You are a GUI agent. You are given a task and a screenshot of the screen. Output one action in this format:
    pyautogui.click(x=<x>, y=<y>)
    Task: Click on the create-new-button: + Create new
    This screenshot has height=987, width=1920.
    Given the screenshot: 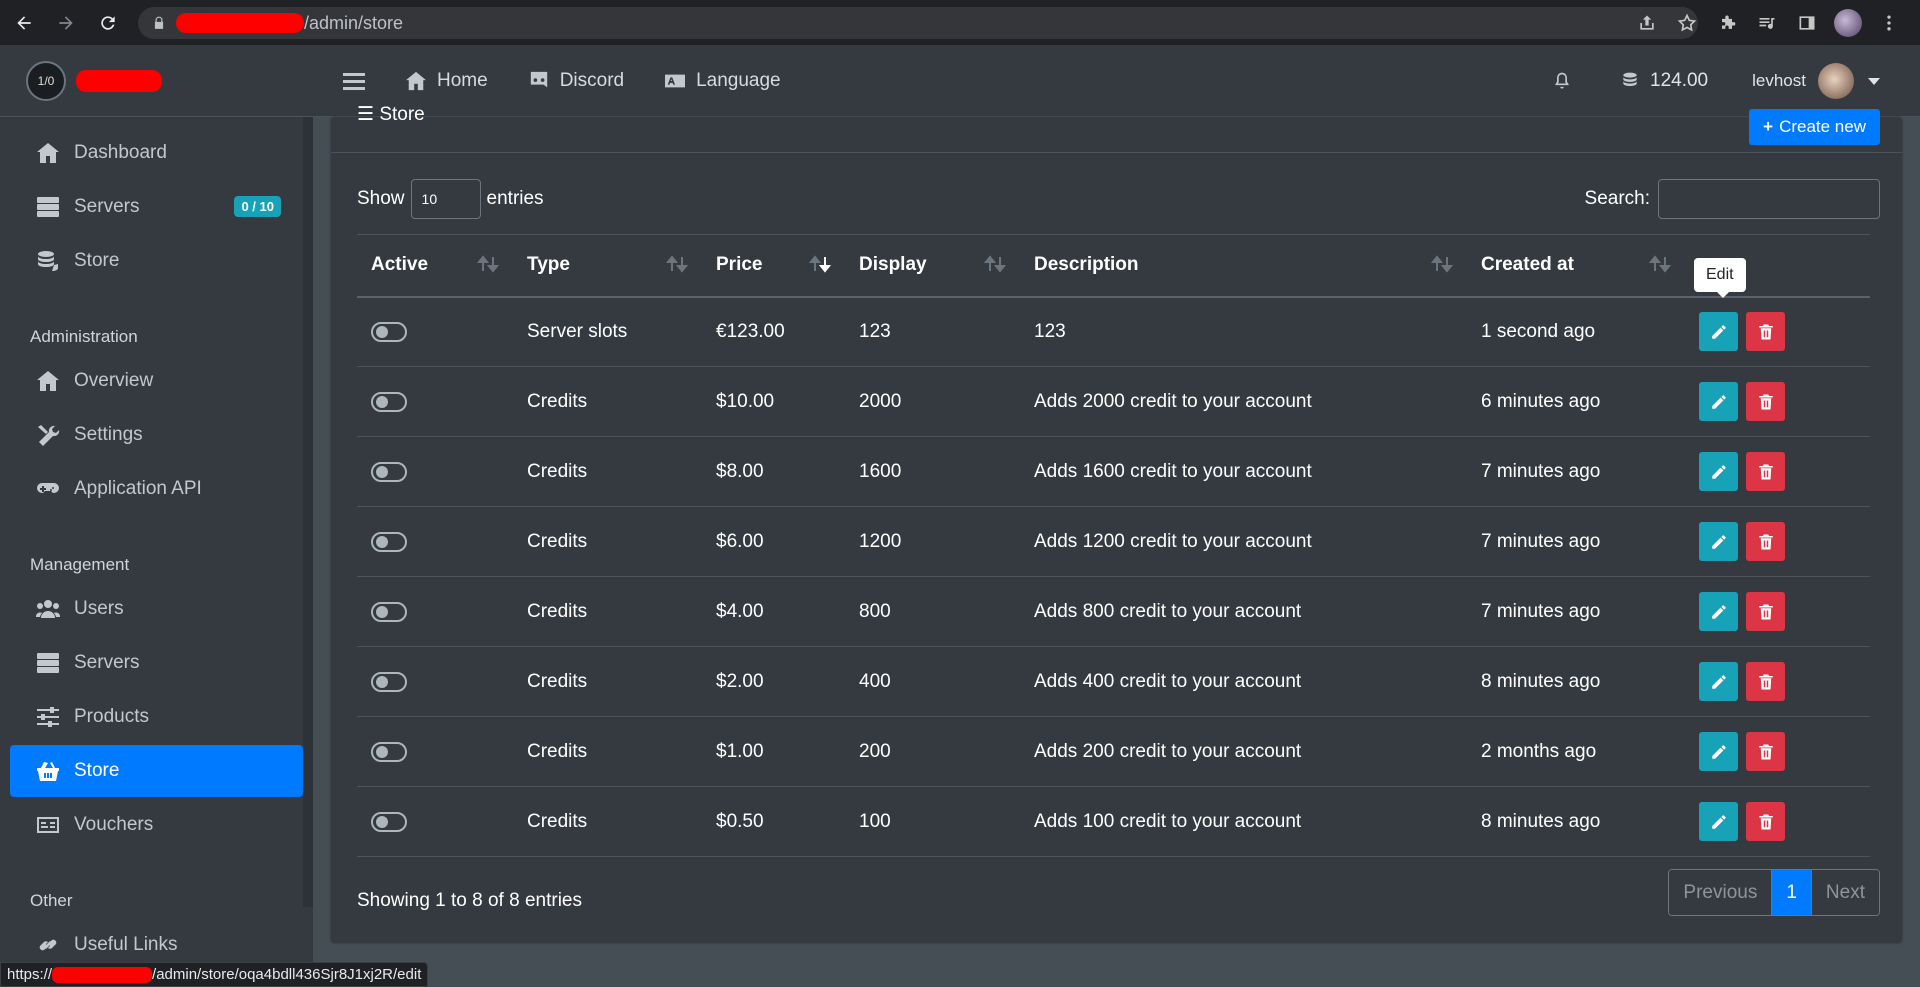 What is the action you would take?
    pyautogui.click(x=1814, y=127)
    